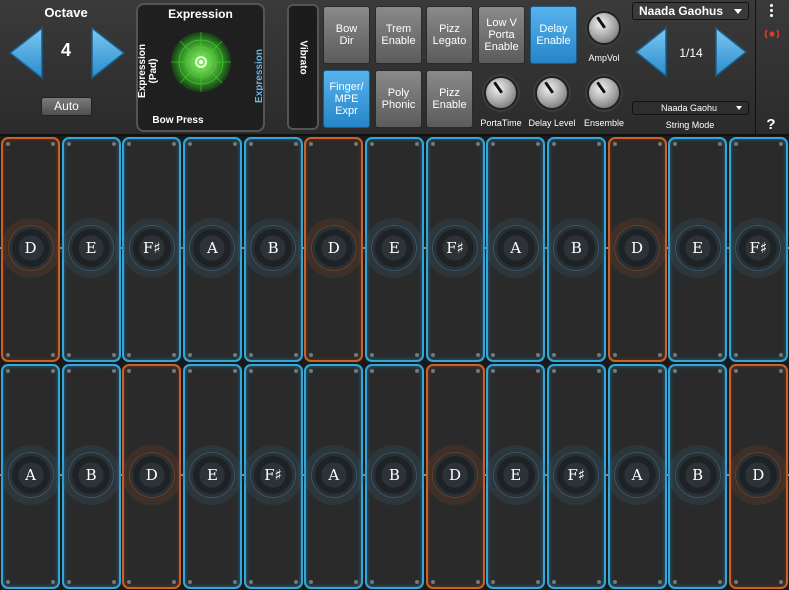 The width and height of the screenshot is (789, 590). What do you see at coordinates (552, 93) in the screenshot?
I see `delay-level-knob` at bounding box center [552, 93].